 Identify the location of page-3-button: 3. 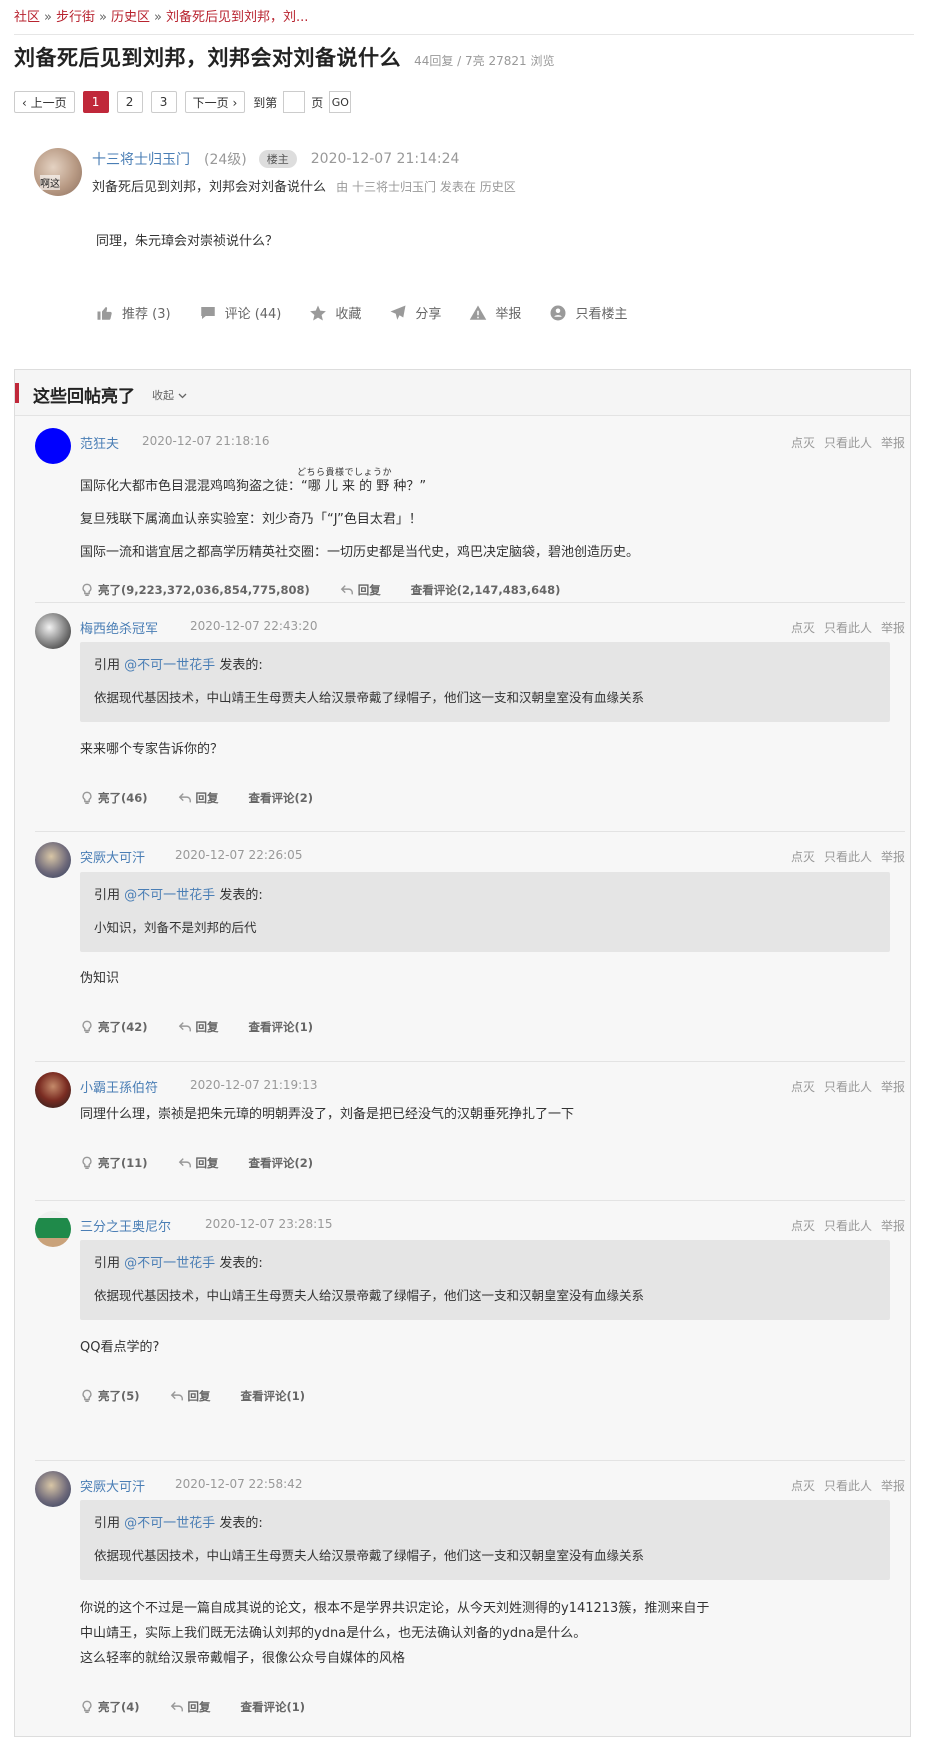
(163, 102).